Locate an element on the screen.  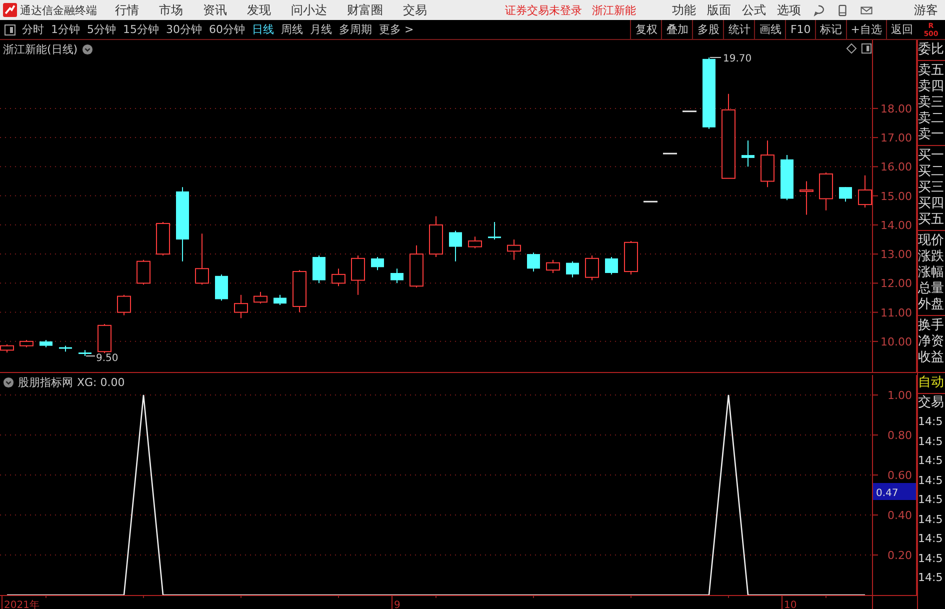
menu-item: 发现 is located at coordinates (259, 10).